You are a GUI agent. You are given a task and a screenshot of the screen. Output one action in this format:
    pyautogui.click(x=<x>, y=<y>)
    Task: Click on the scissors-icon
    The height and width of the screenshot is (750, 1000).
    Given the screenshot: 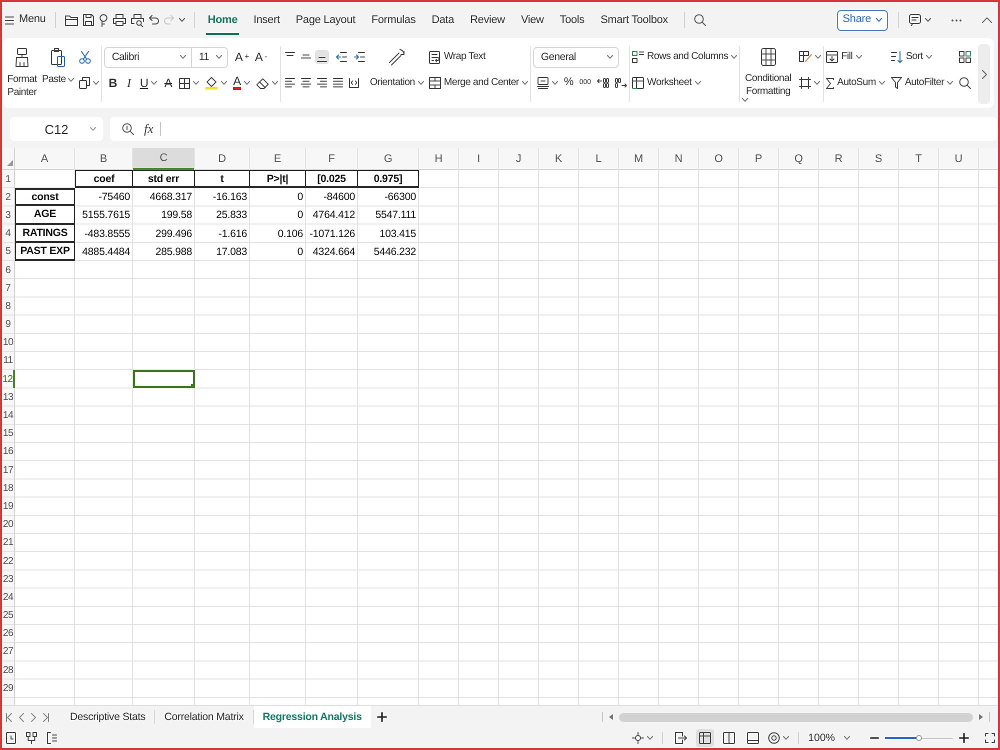 What is the action you would take?
    pyautogui.click(x=84, y=57)
    